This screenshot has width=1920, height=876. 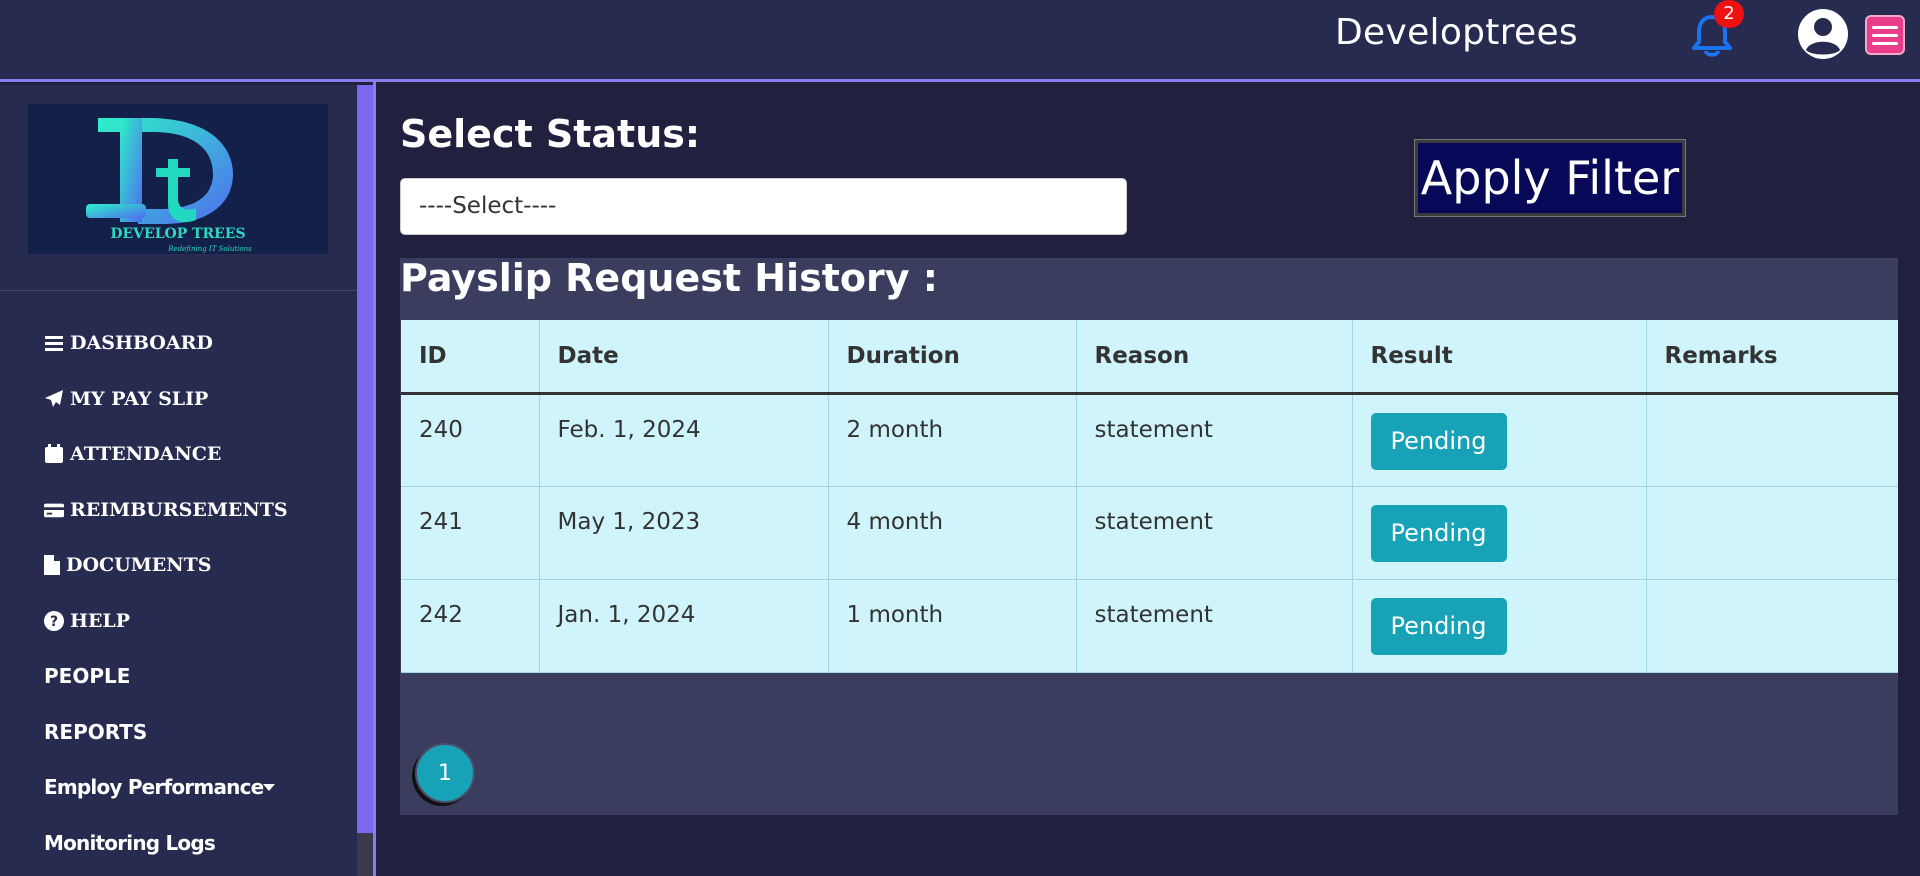 What do you see at coordinates (952, 533) in the screenshot?
I see `cell-duration: 4 month` at bounding box center [952, 533].